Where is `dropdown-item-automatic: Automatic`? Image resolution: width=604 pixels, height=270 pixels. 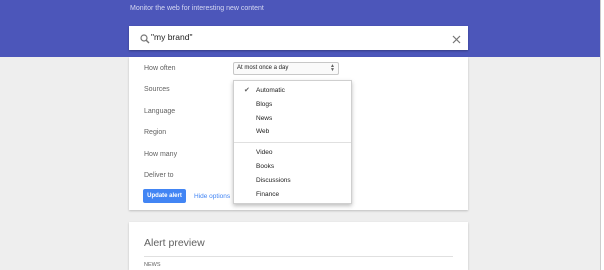 dropdown-item-automatic: Automatic is located at coordinates (270, 90).